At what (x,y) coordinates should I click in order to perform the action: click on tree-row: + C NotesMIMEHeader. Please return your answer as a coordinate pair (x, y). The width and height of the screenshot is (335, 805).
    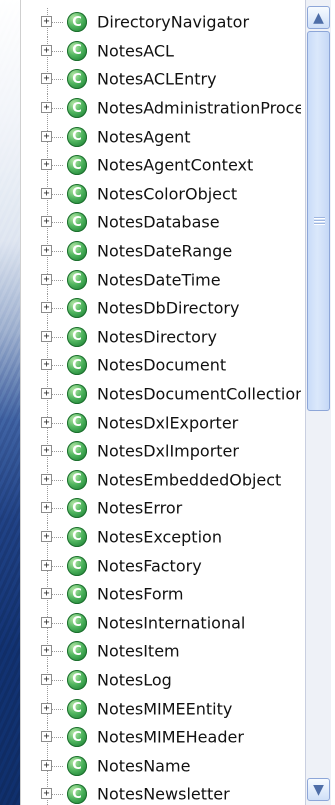
    Looking at the image, I should click on (161, 737).